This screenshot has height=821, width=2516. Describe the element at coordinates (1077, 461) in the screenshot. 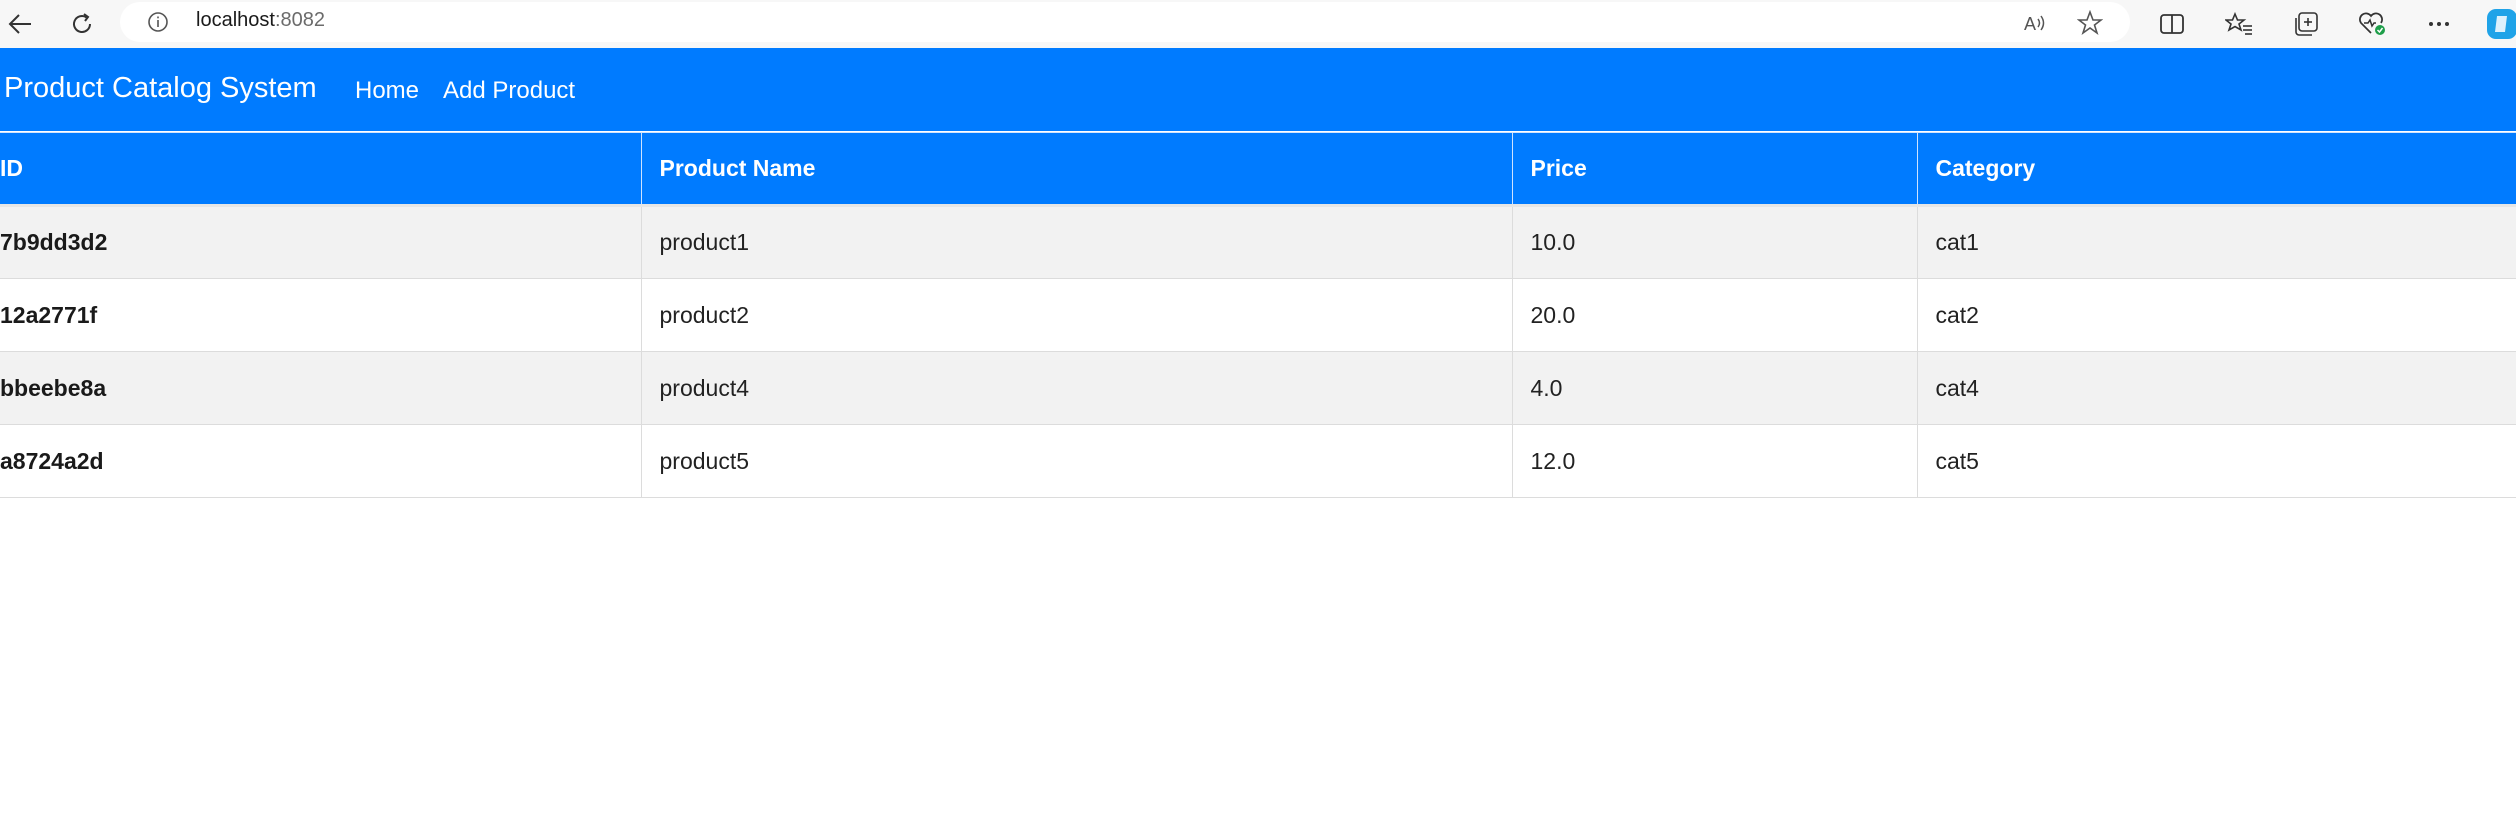

I see `cell-product-name: product5` at that location.